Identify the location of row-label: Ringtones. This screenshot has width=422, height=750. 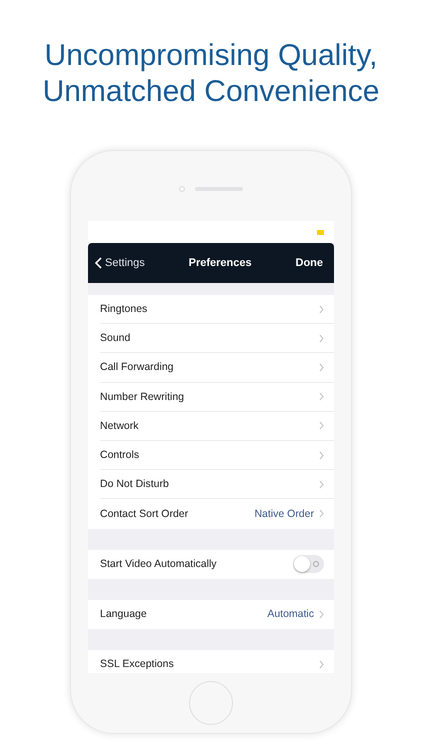
(124, 309).